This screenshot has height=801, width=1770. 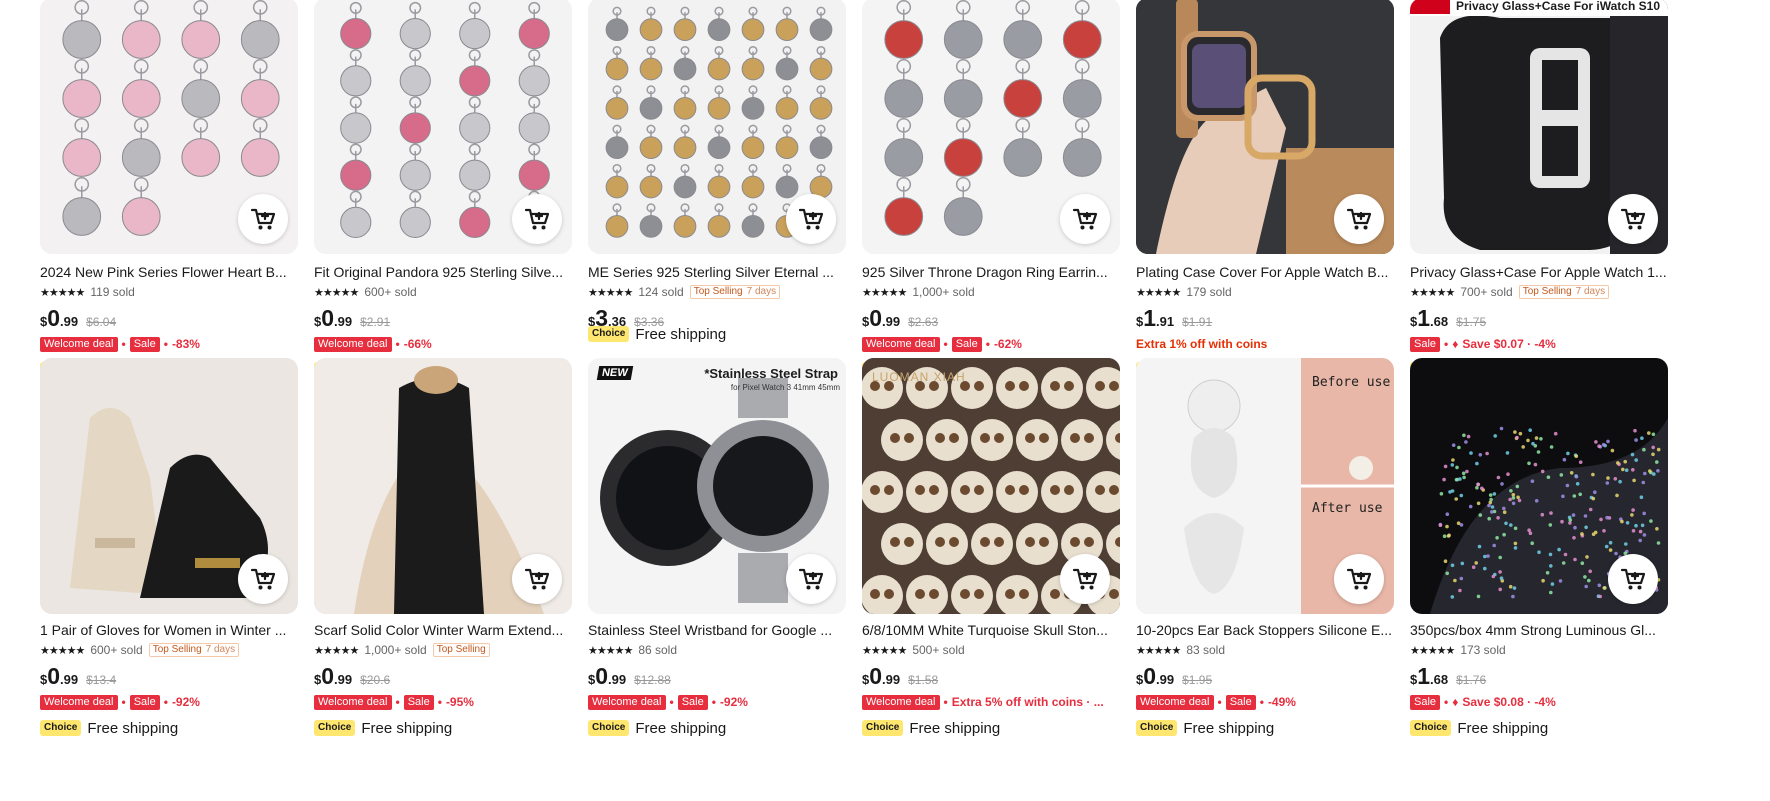 I want to click on flame-icon: ♦, so click(x=1455, y=702).